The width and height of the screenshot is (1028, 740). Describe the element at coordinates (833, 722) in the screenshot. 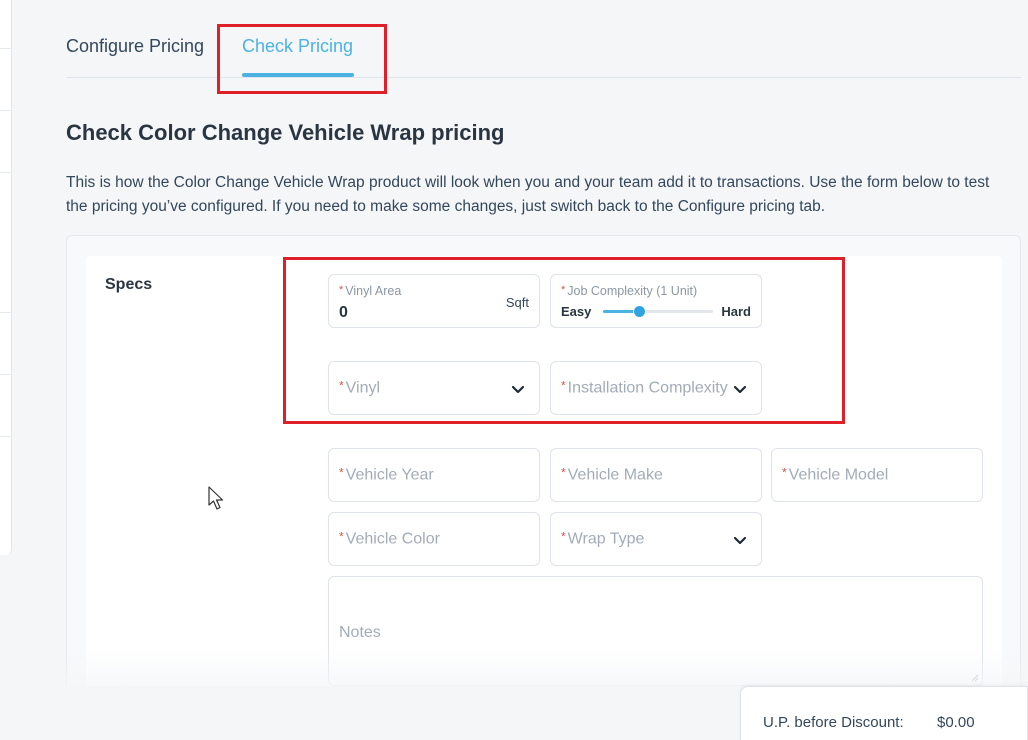

I see `unit-price-label: U.P. before Discount:` at that location.